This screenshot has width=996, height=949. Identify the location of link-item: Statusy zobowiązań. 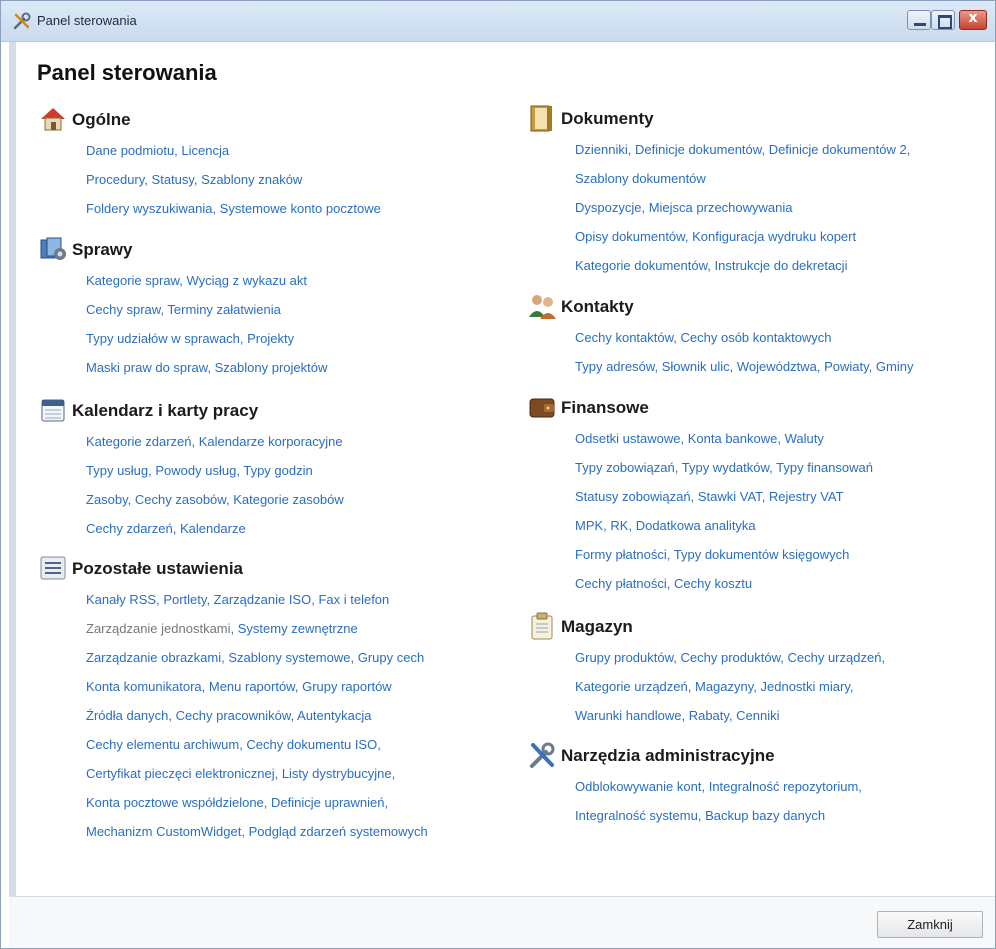
(633, 496).